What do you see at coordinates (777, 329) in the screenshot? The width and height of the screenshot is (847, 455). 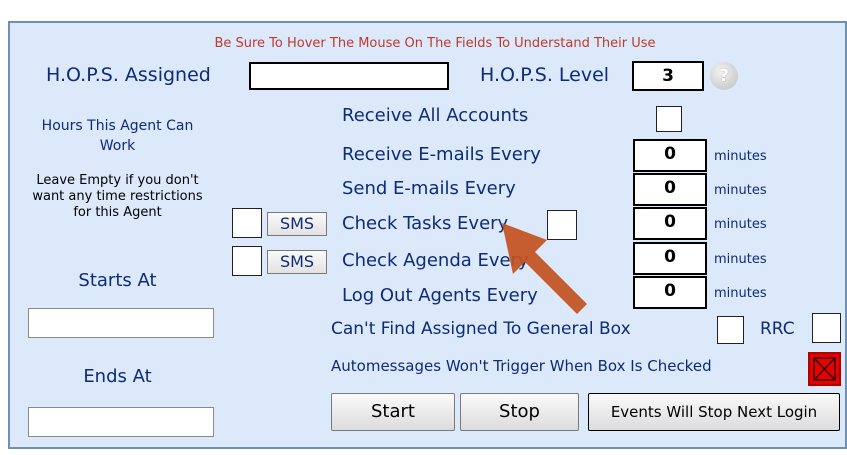 I see `rrc-label: RRC` at bounding box center [777, 329].